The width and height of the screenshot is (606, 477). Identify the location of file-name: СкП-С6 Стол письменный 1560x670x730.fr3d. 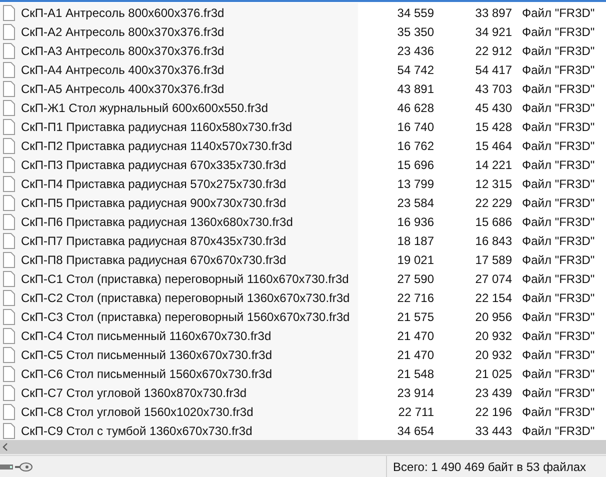
(146, 374).